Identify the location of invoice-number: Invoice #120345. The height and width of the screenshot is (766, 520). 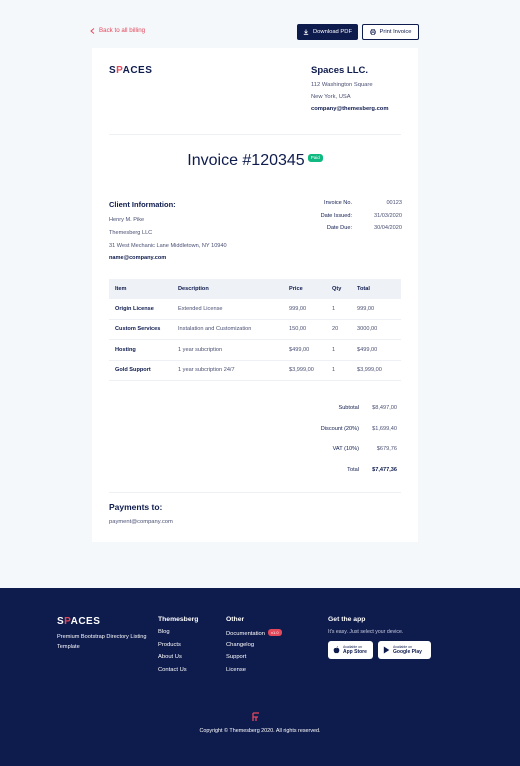
(246, 160).